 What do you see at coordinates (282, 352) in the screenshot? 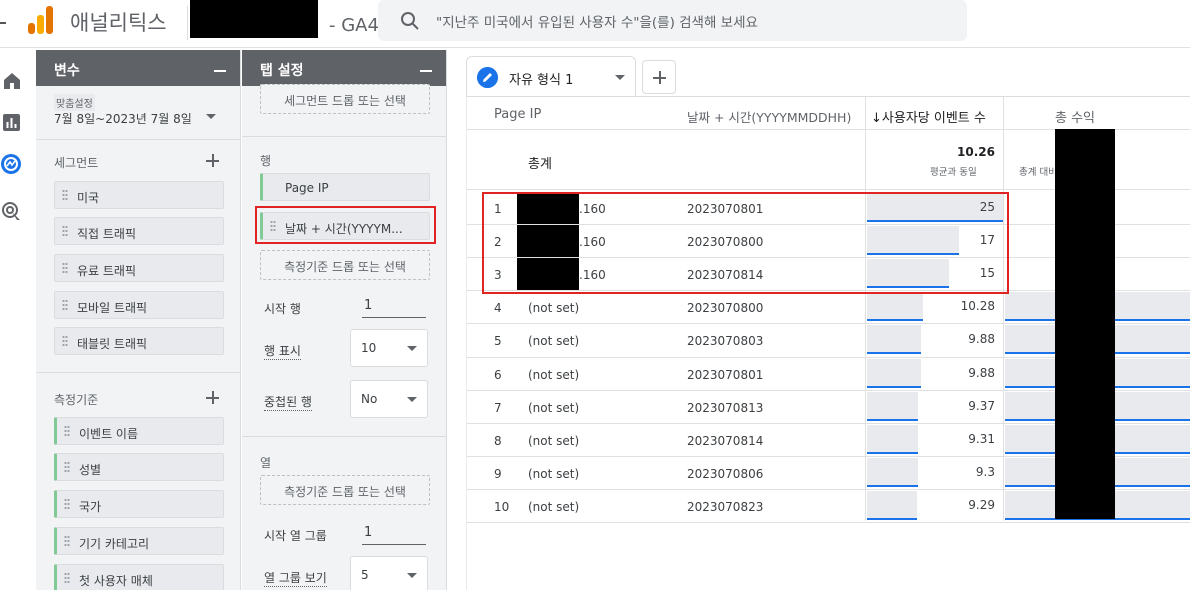
I see `show-rows-label: 행 표시` at bounding box center [282, 352].